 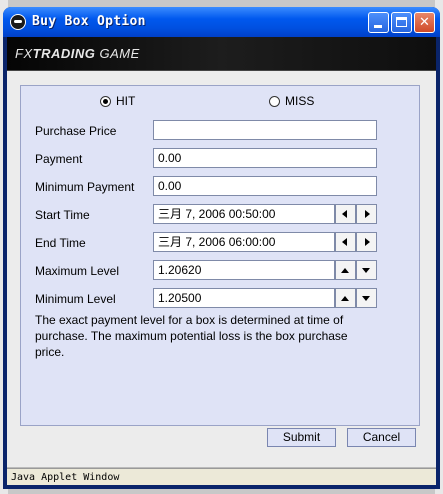 I want to click on start-time-prev-button, so click(x=345, y=214).